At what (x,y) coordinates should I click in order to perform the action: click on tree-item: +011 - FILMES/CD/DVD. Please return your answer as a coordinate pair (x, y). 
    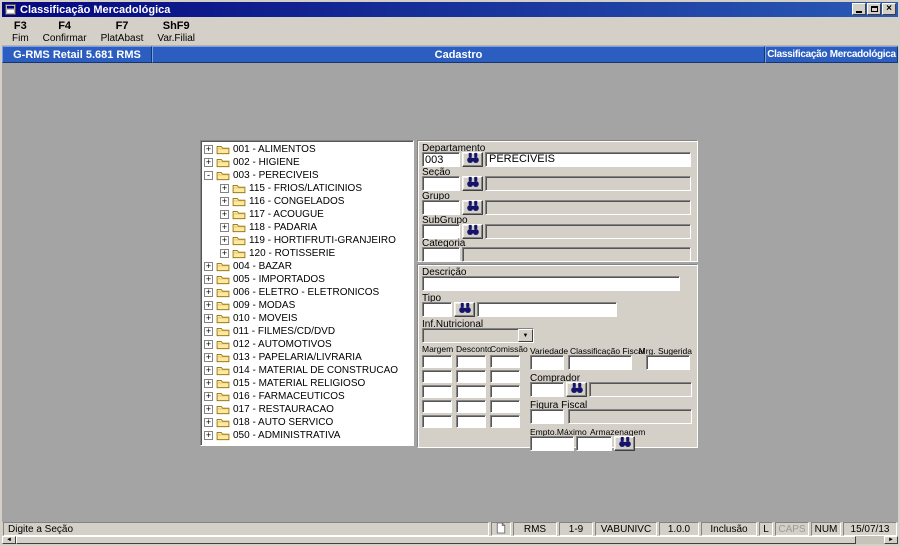
    Looking at the image, I should click on (307, 331).